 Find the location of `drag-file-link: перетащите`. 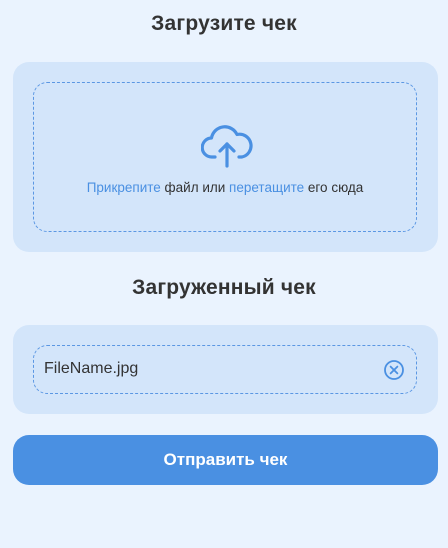

drag-file-link: перетащите is located at coordinates (266, 187).